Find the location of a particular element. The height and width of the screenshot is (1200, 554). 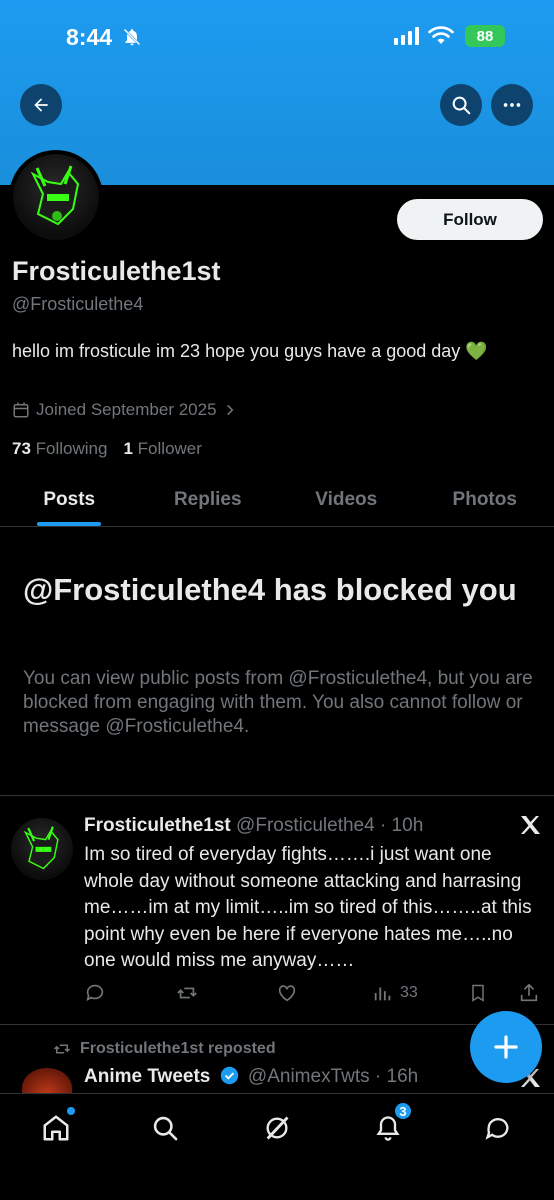

following-count: 73 is located at coordinates (21, 448).